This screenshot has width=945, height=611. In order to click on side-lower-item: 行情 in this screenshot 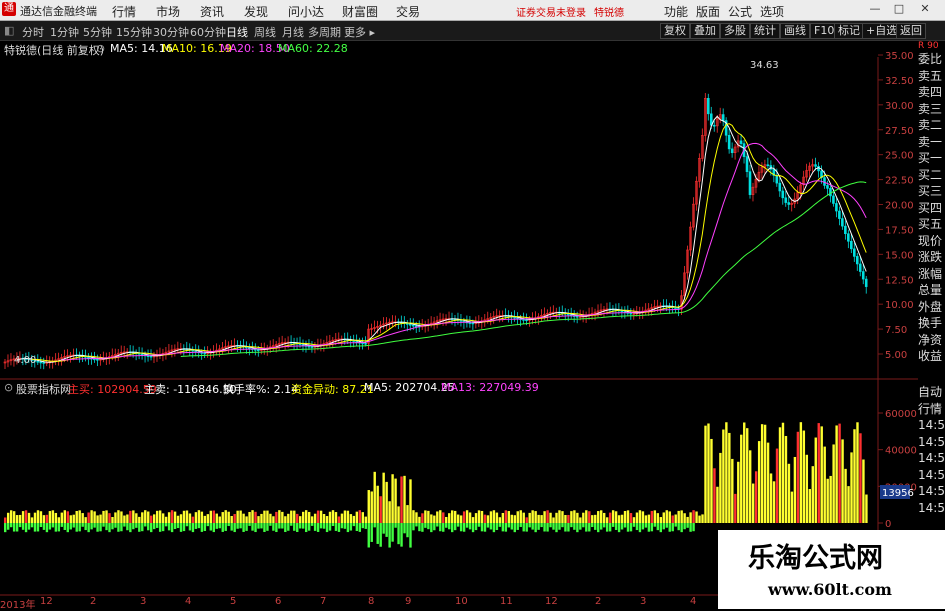, I will do `click(931, 409)`.